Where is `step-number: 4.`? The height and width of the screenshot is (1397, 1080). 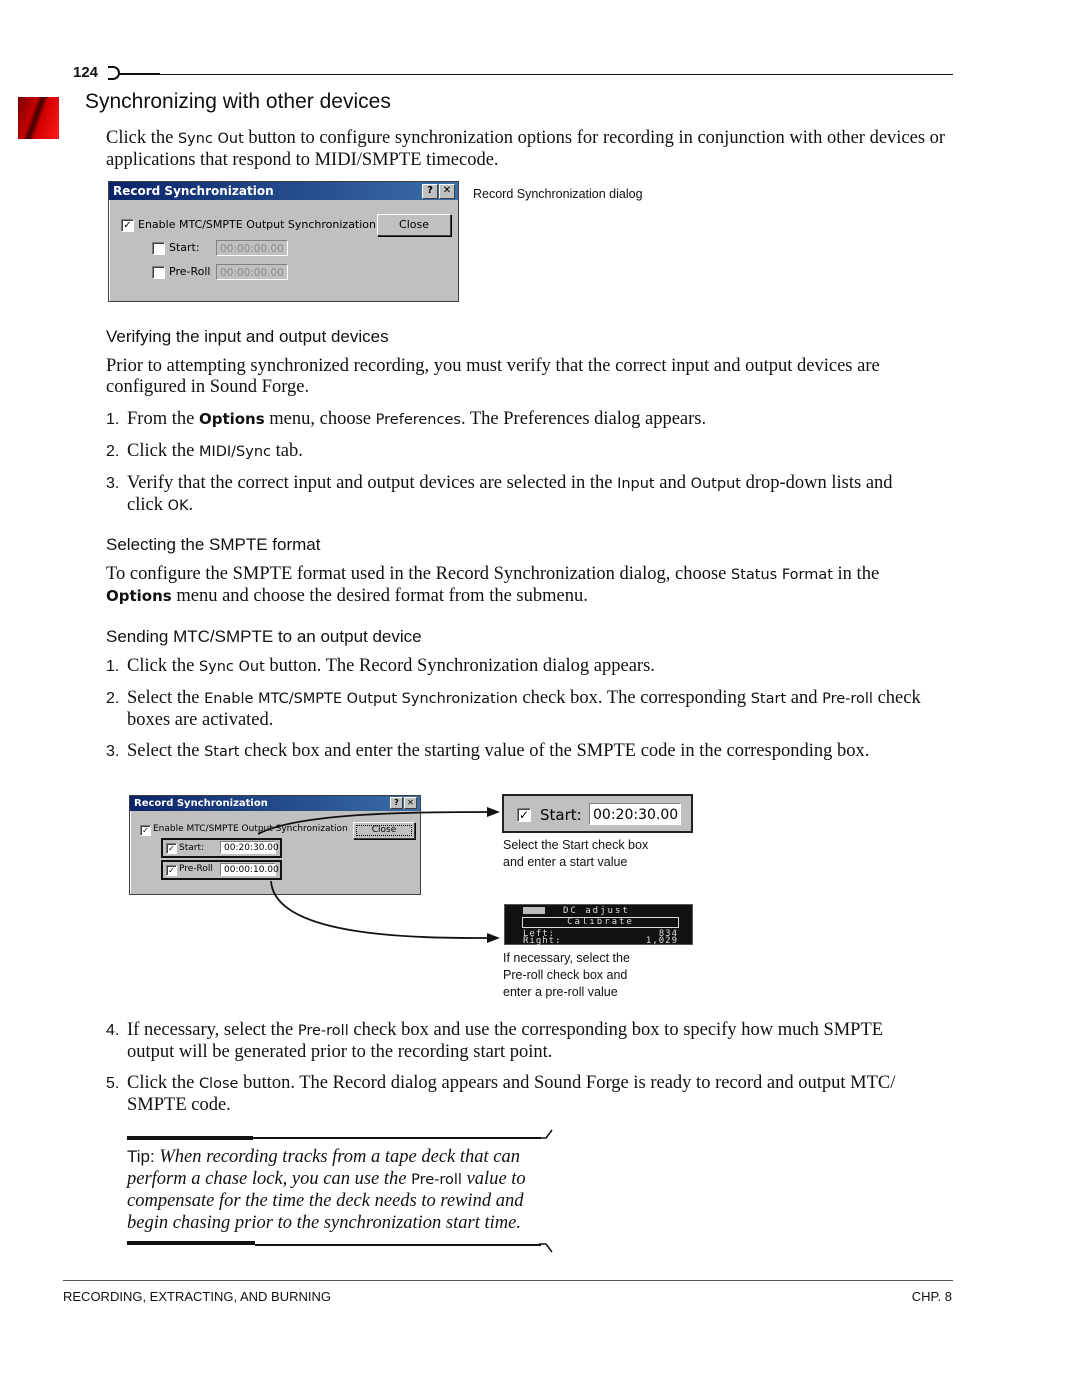 step-number: 4. is located at coordinates (113, 1030).